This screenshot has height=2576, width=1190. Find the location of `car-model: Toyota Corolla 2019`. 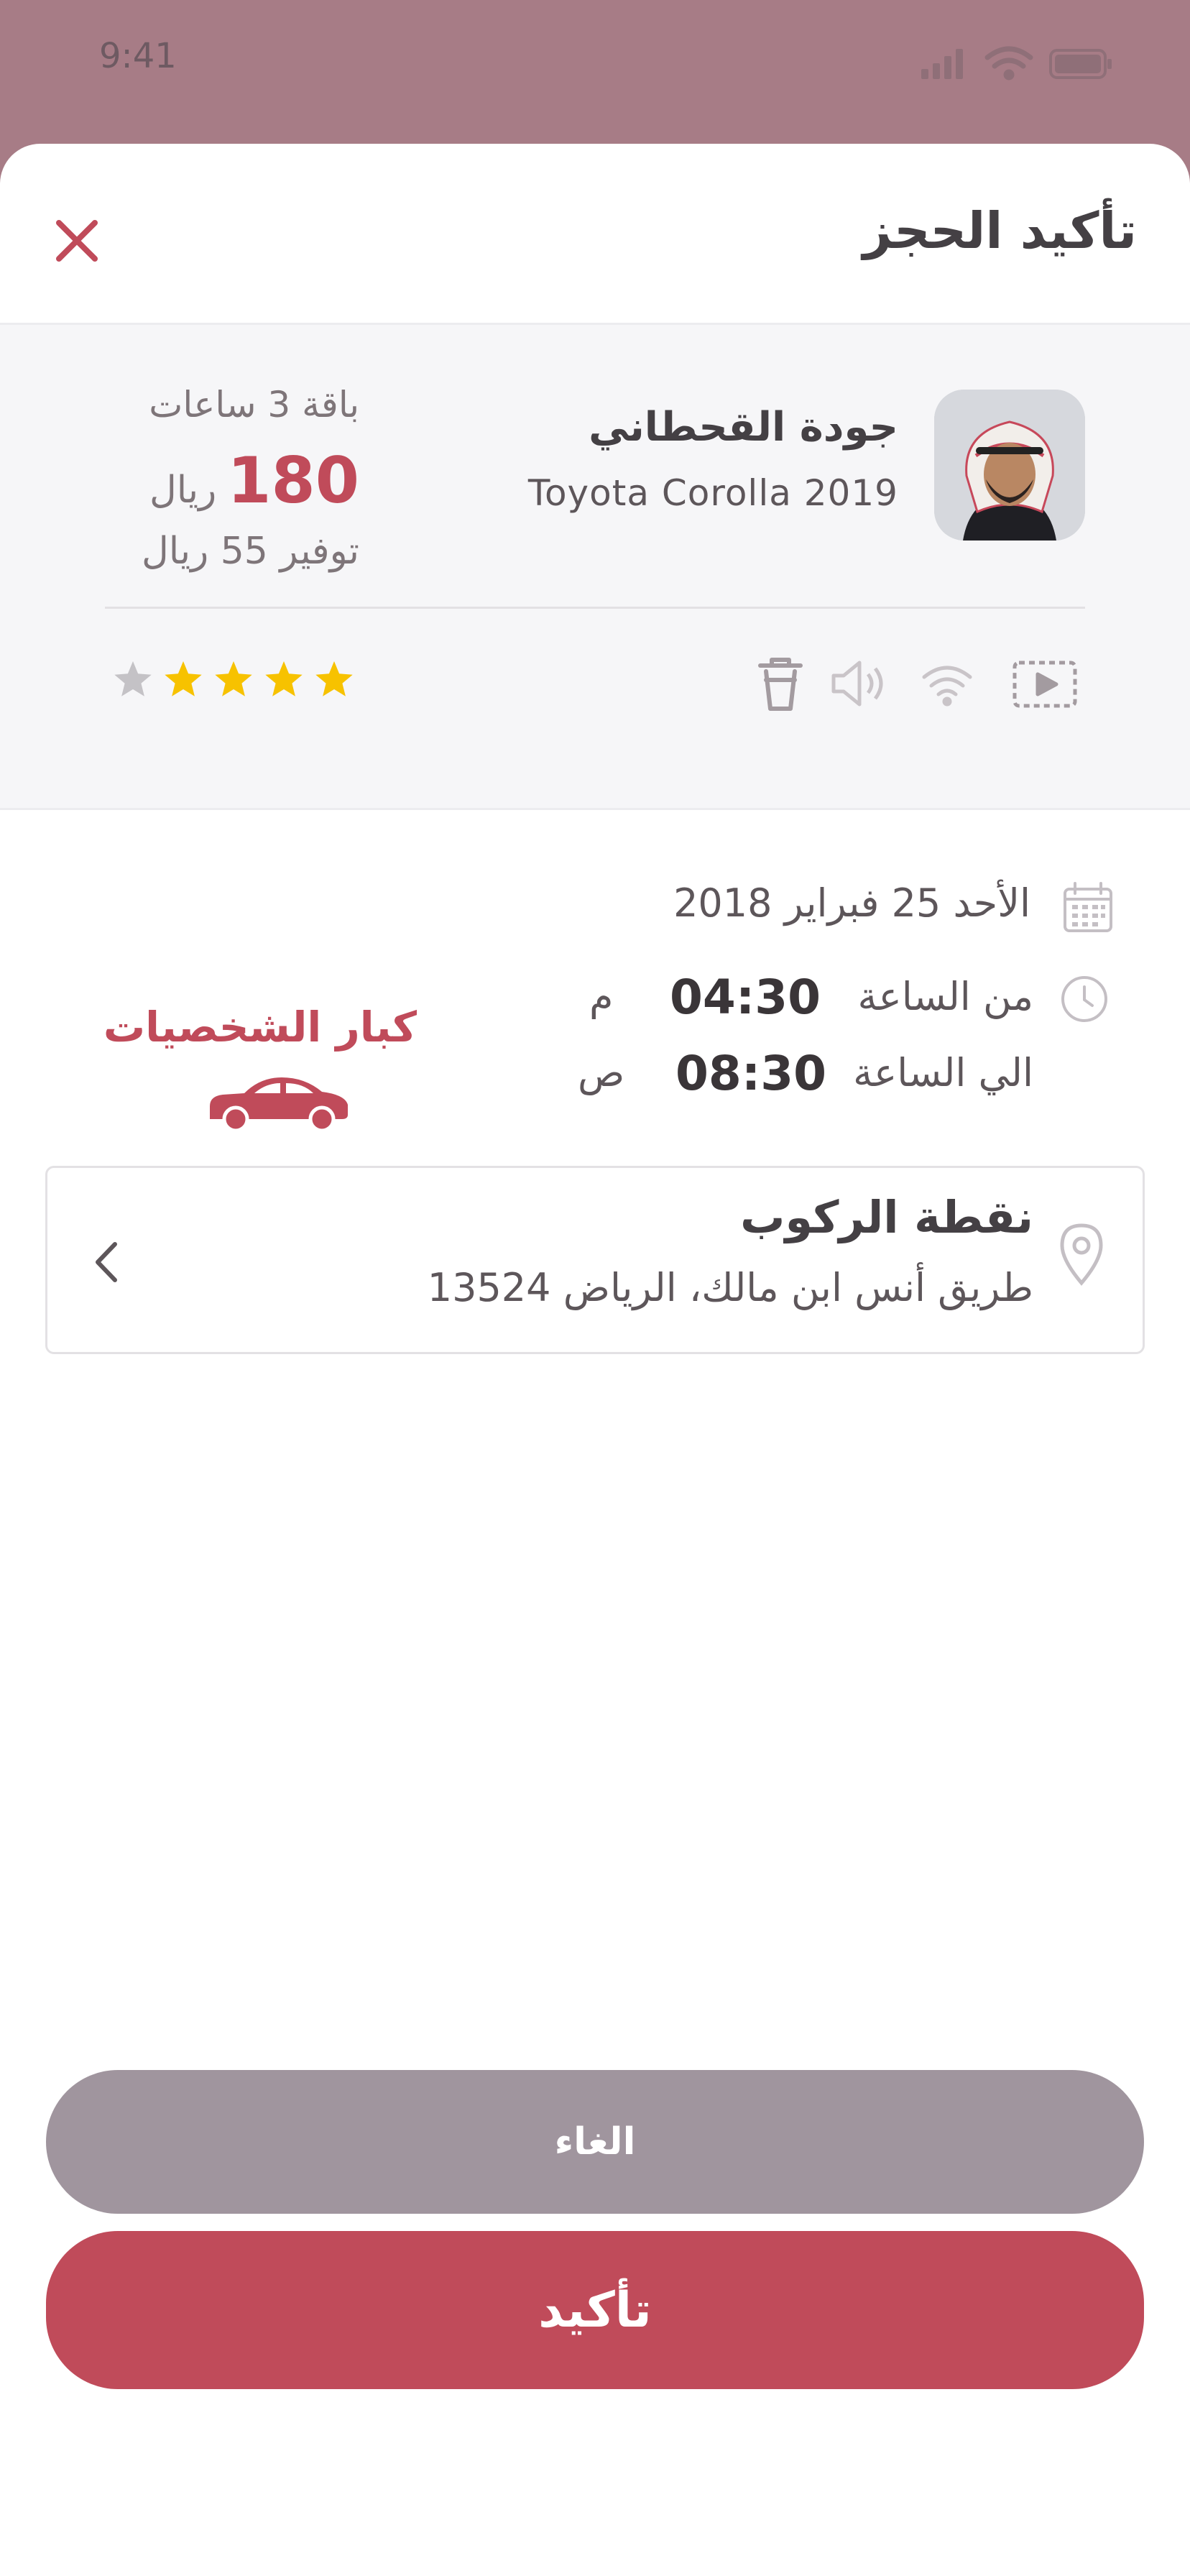

car-model: Toyota Corolla 2019 is located at coordinates (712, 493).